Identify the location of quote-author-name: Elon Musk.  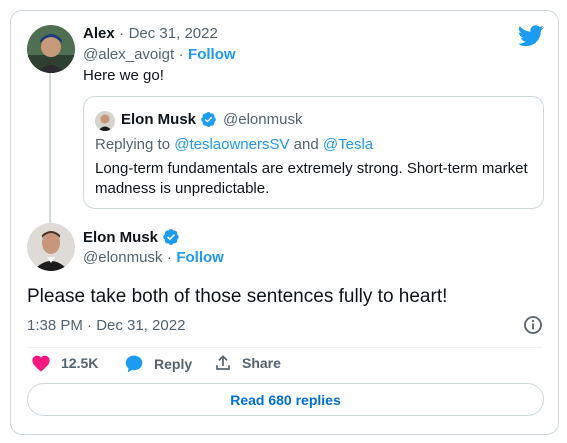
(159, 119).